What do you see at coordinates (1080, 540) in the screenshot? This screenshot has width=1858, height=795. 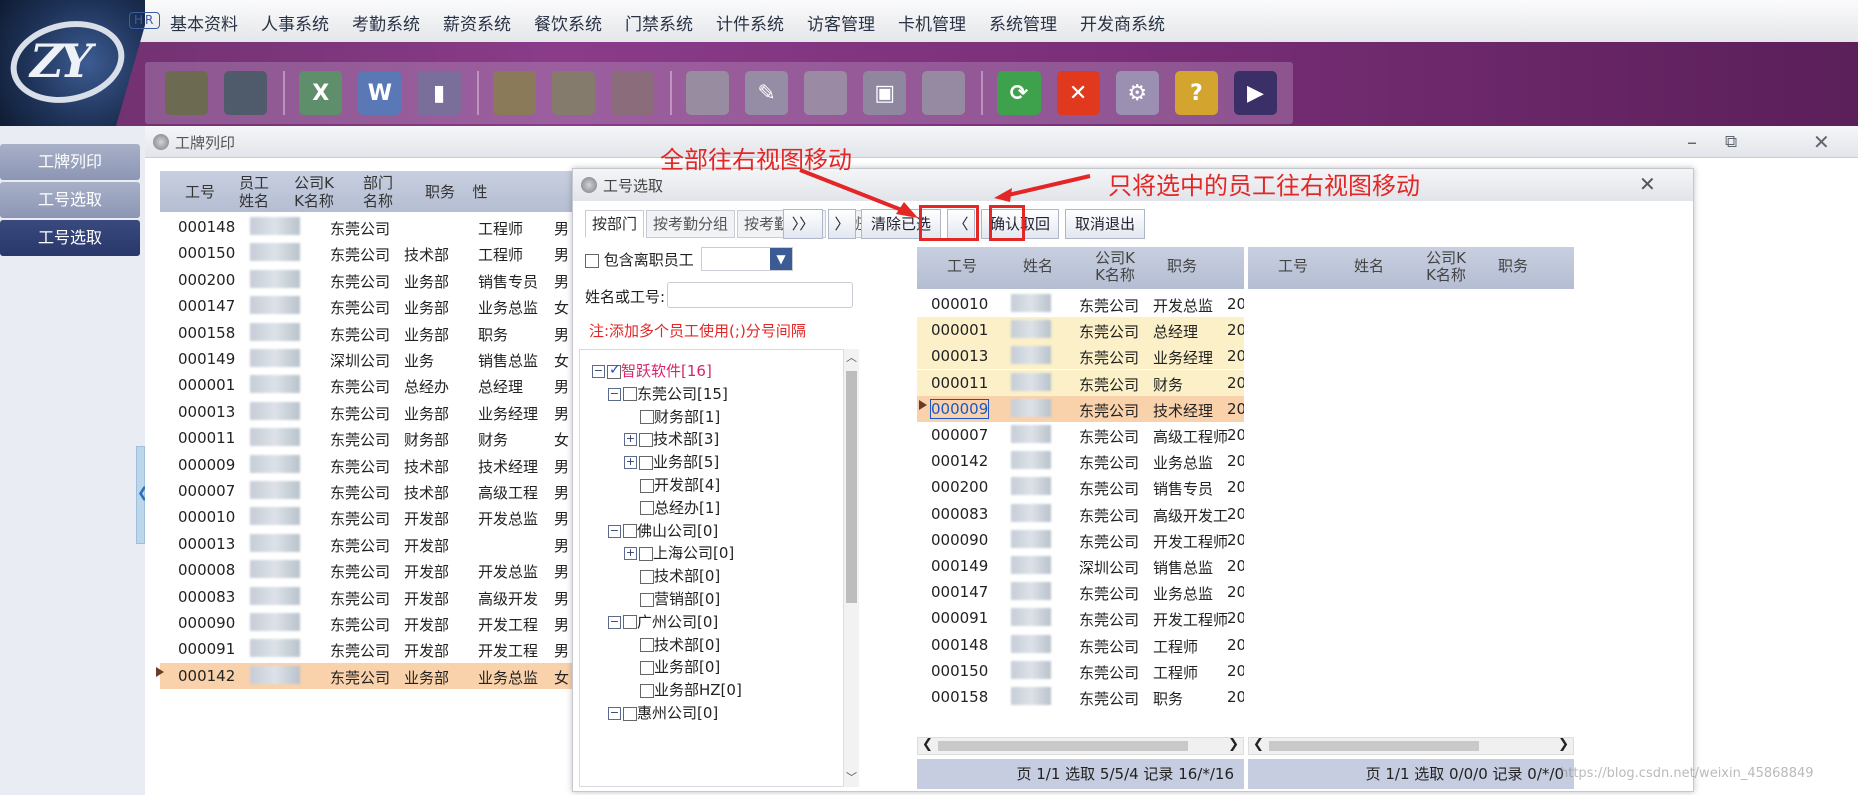 I see `table-row: 000090 东莞公司 开发工程师 20` at bounding box center [1080, 540].